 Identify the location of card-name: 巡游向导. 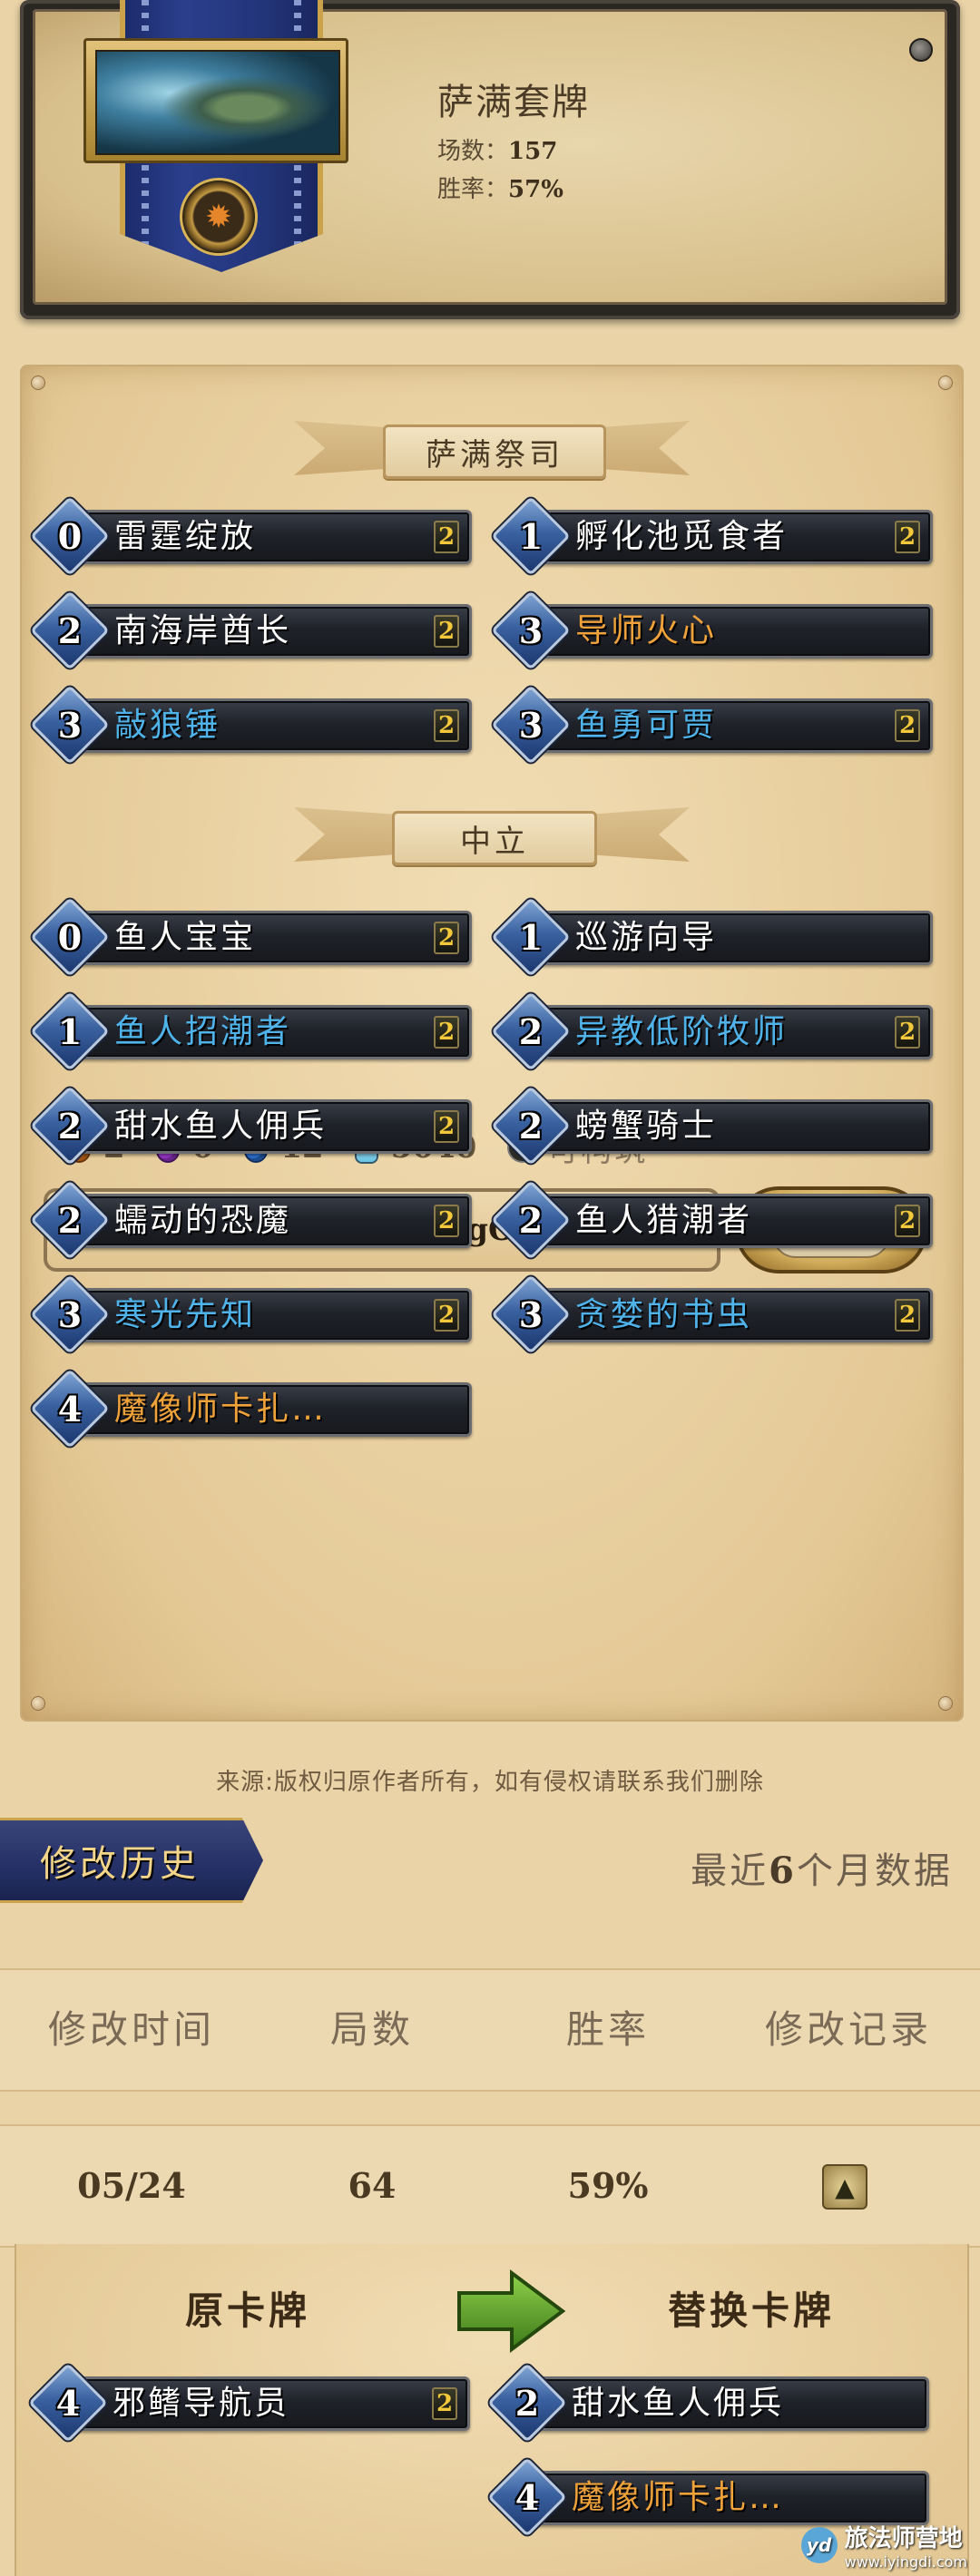
(646, 937).